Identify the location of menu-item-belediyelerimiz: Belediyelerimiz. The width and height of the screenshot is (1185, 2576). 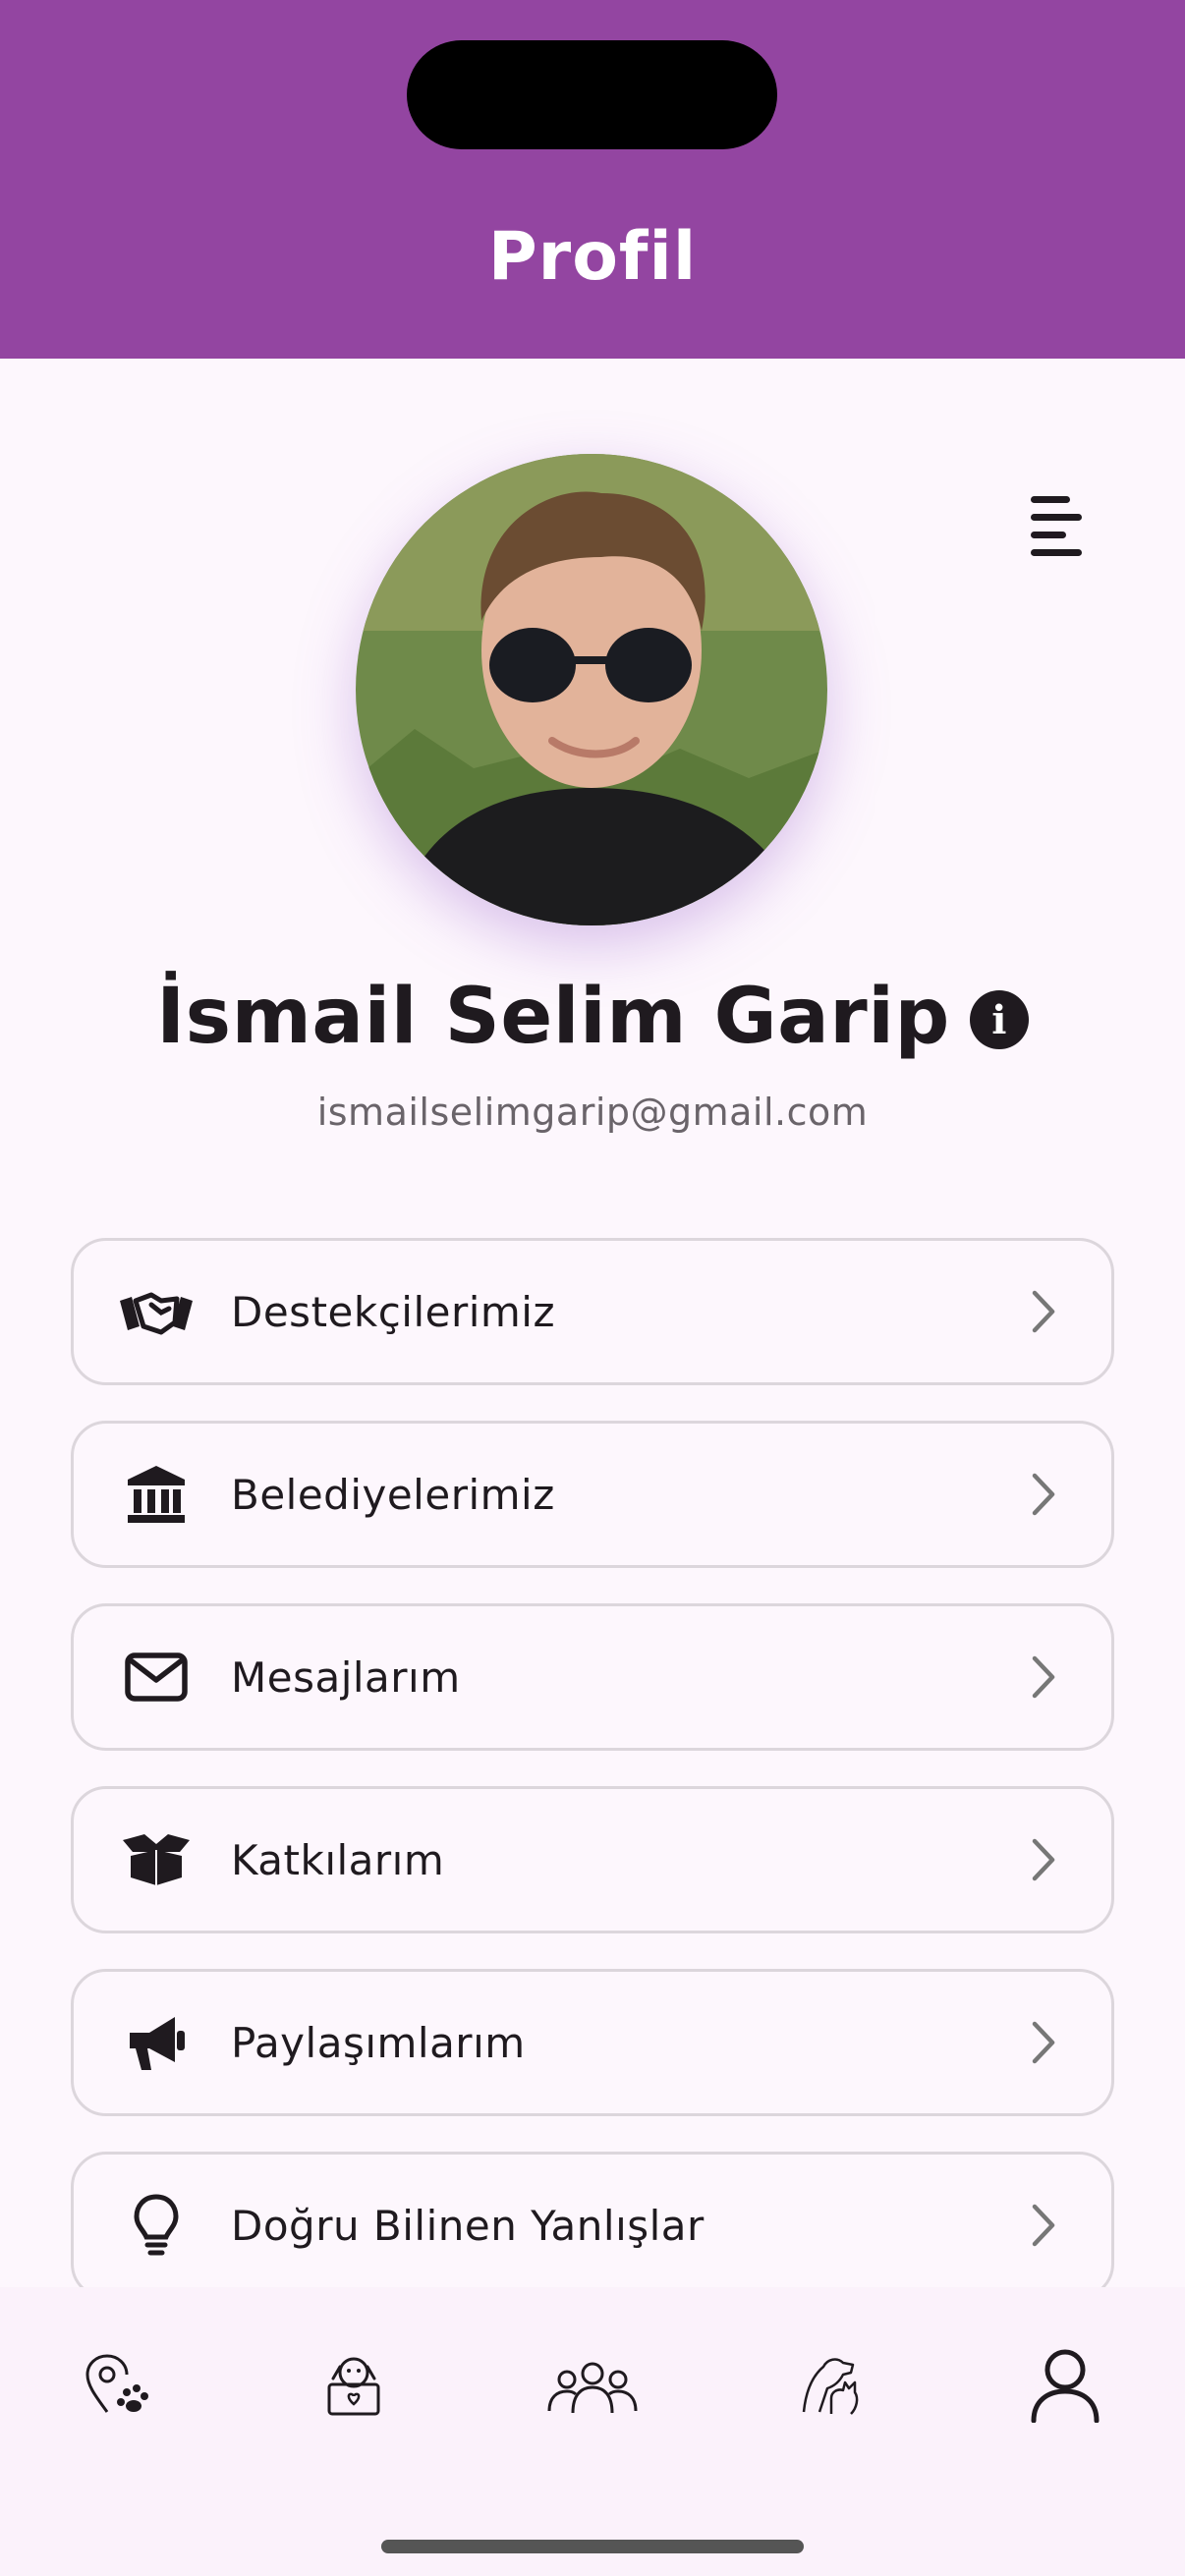
(592, 1494).